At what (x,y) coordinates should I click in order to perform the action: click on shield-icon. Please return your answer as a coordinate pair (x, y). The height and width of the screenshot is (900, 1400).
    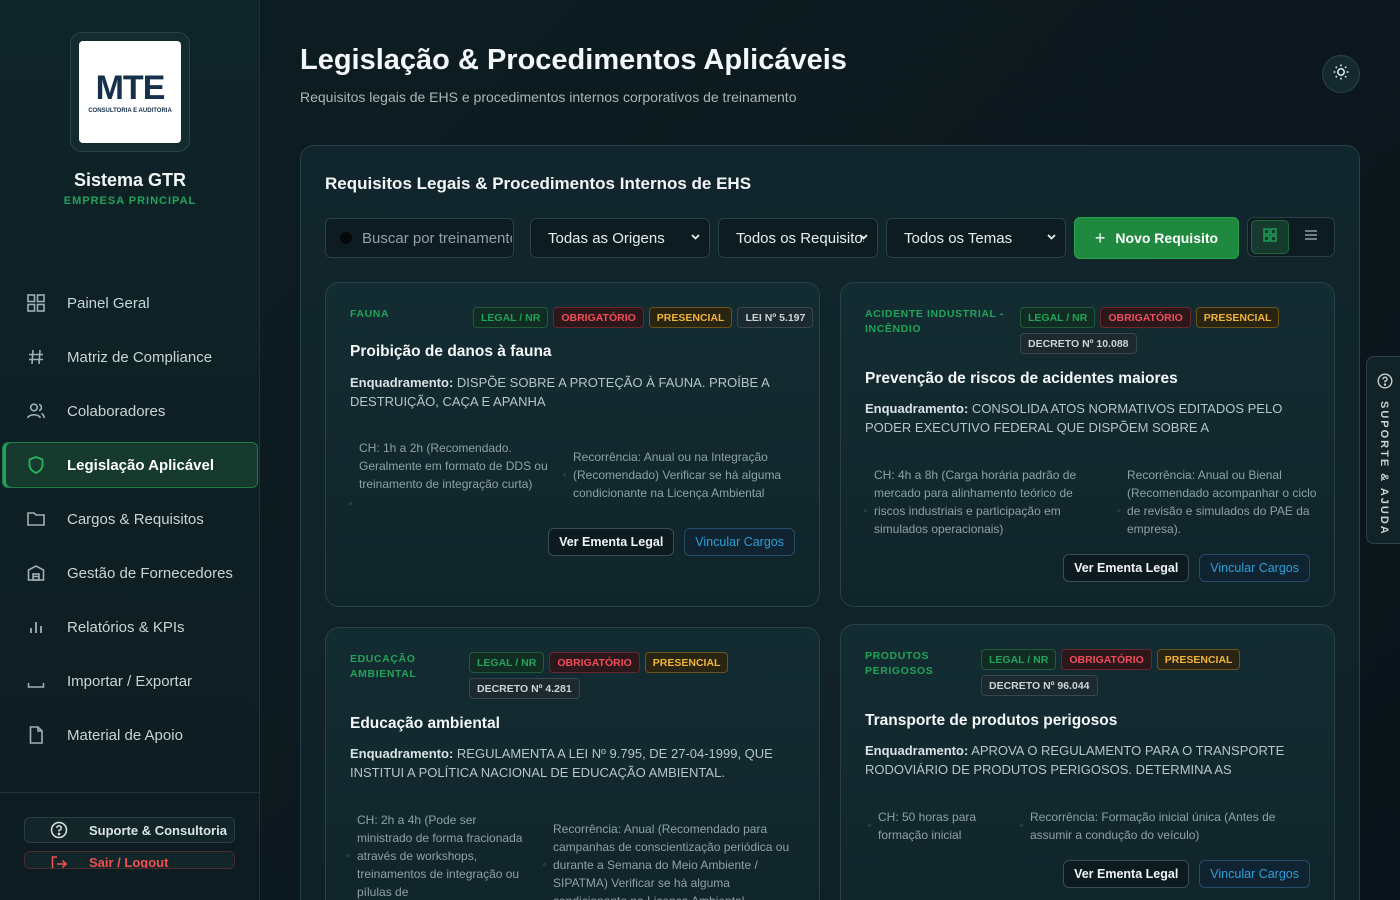
    Looking at the image, I should click on (36, 465).